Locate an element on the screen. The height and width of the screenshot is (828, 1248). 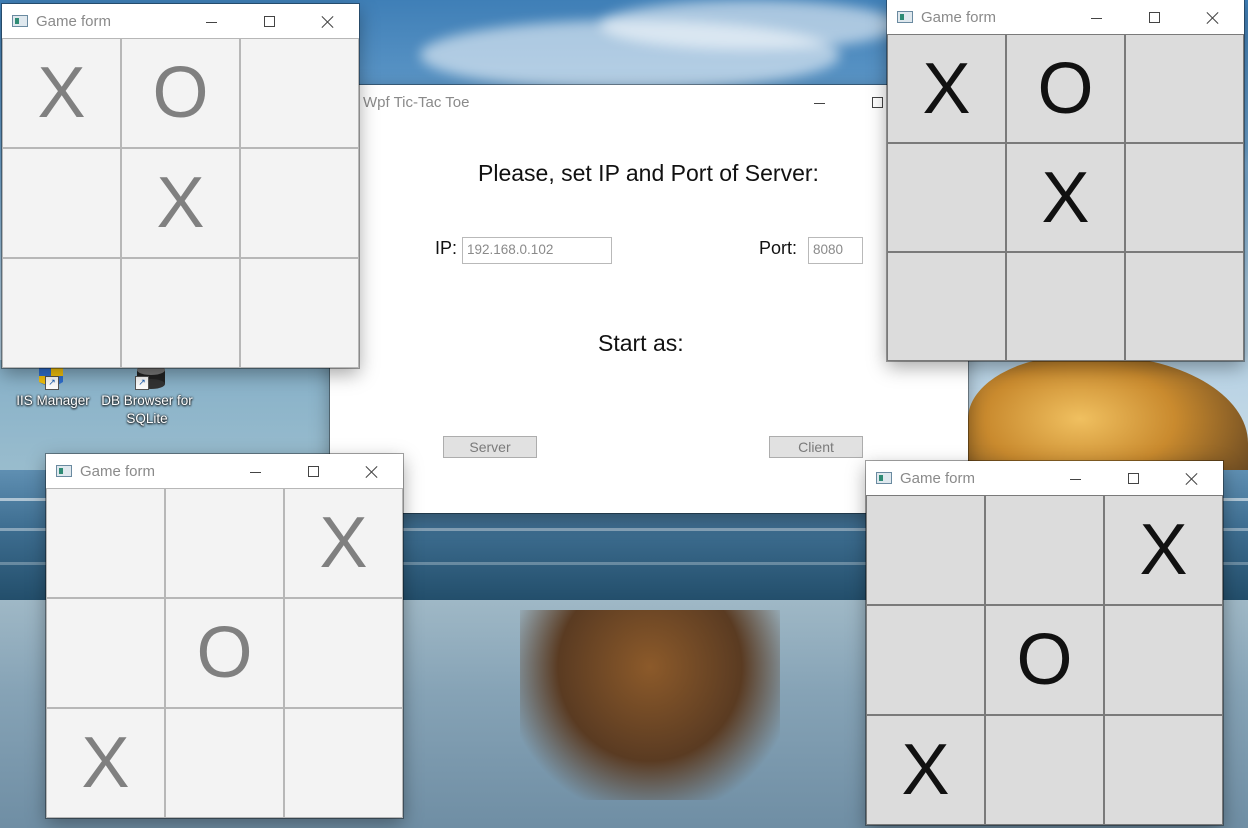
wallpaper-cloud is located at coordinates (750, 25).